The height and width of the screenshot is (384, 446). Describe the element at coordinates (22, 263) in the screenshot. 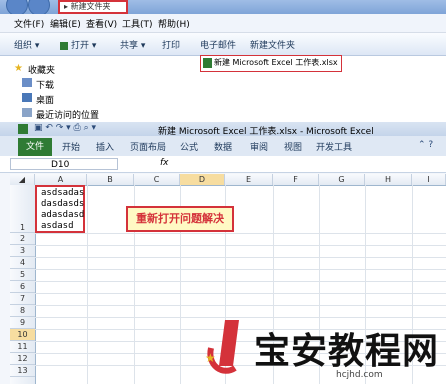

I see `row-header: 4` at that location.